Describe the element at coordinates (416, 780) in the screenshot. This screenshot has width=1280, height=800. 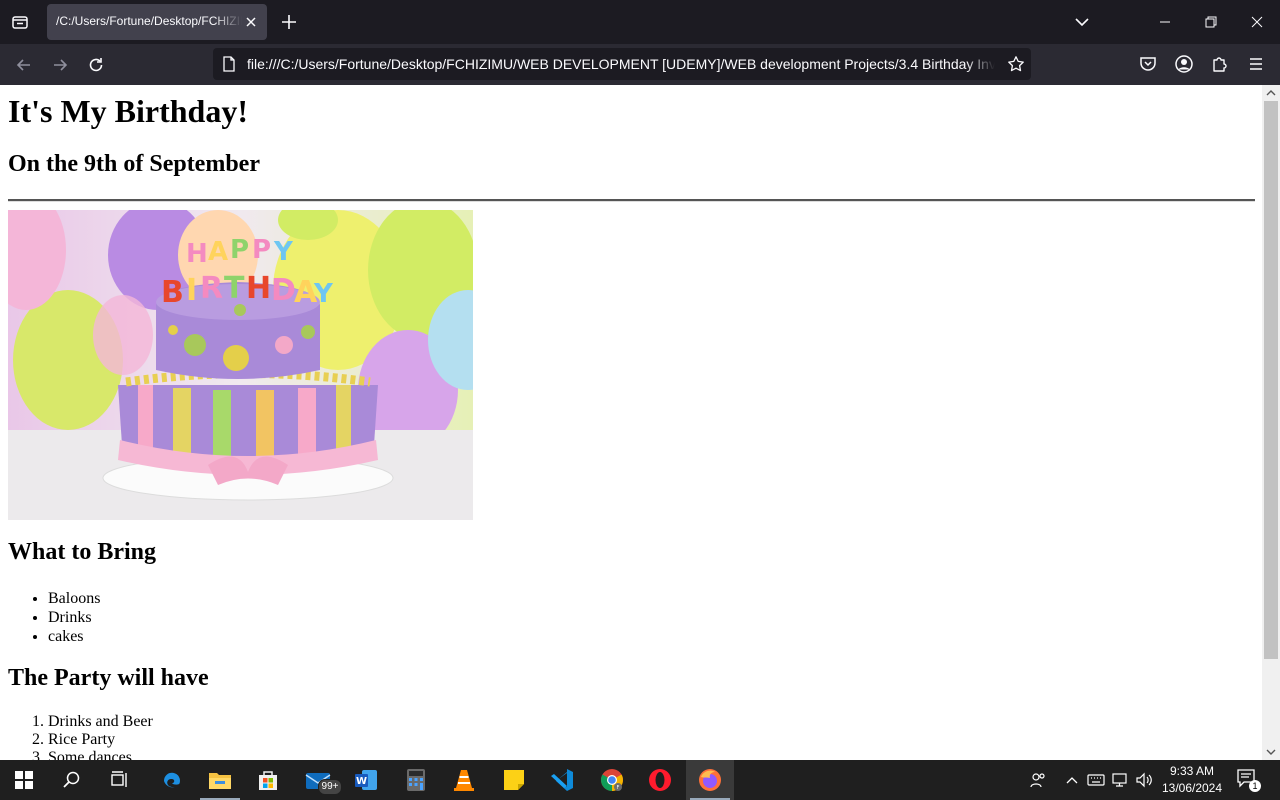
I see `calculator-icon` at that location.